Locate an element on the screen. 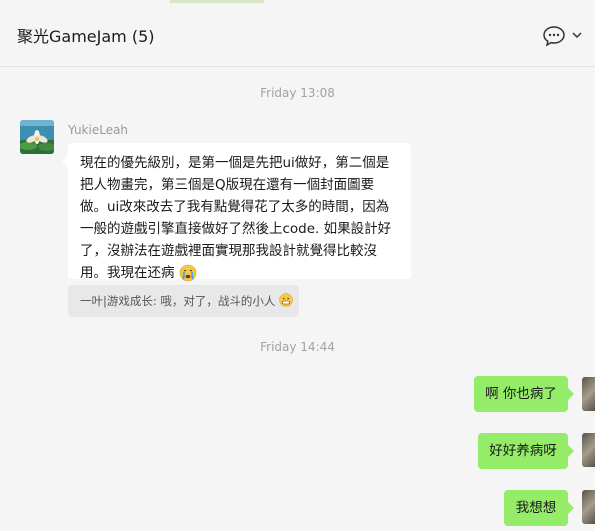  avatar-yukieleah is located at coordinates (37, 137).